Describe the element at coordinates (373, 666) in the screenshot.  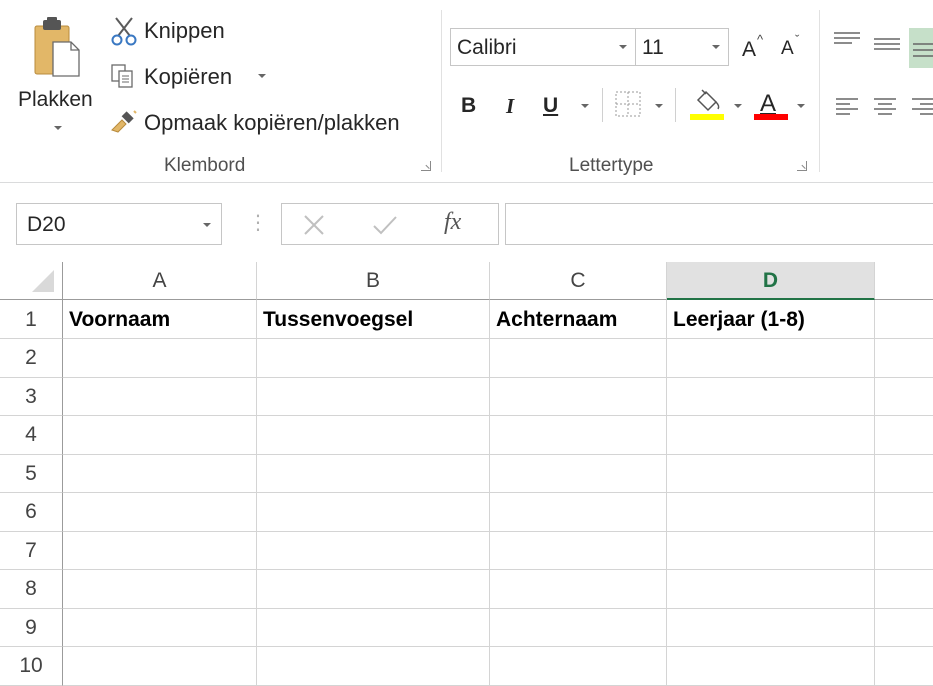
I see `cell-b10` at that location.